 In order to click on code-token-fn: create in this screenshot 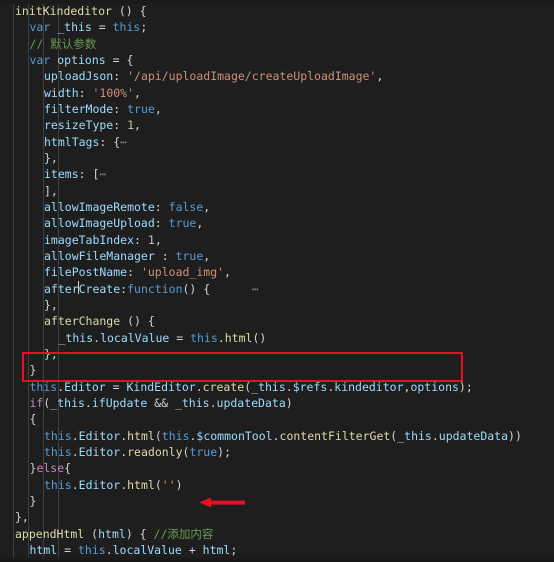, I will do `click(223, 386)`.